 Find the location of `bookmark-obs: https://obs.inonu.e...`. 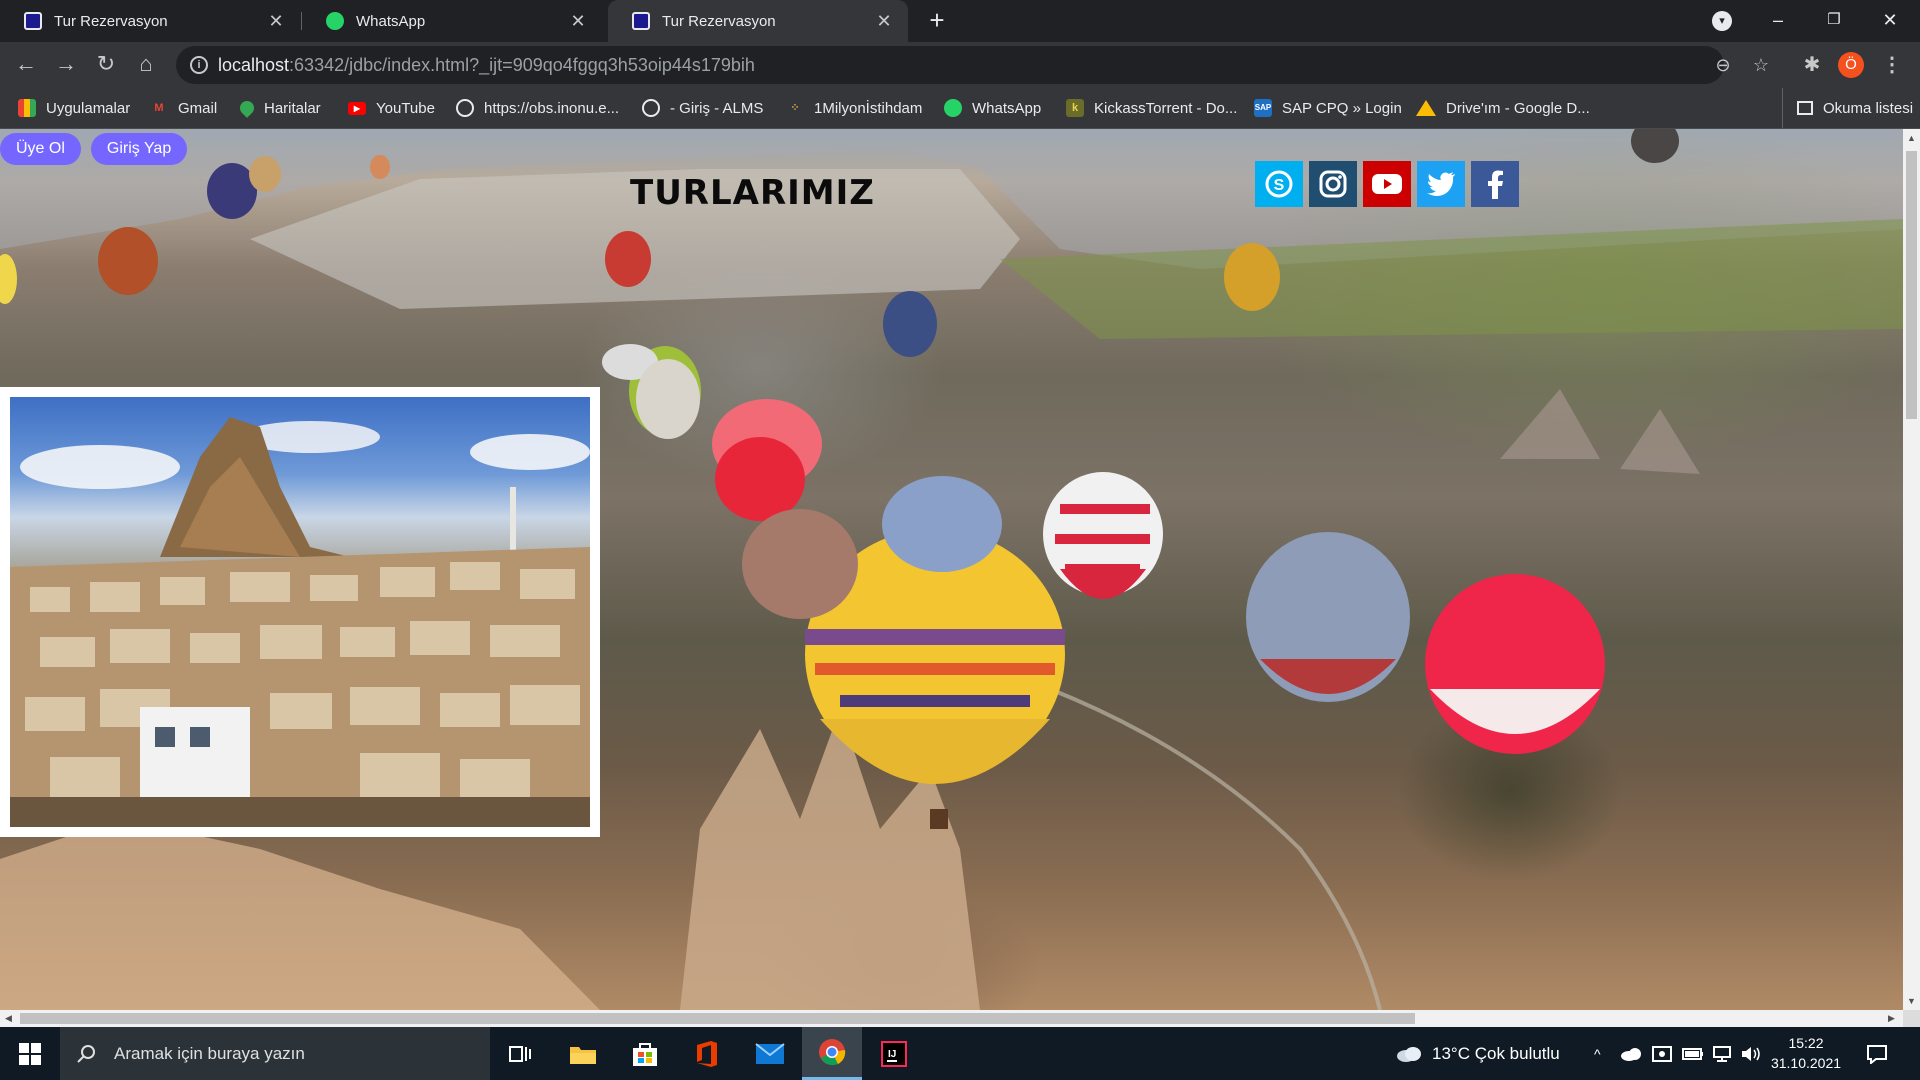

bookmark-obs: https://obs.inonu.e... is located at coordinates (537, 108).